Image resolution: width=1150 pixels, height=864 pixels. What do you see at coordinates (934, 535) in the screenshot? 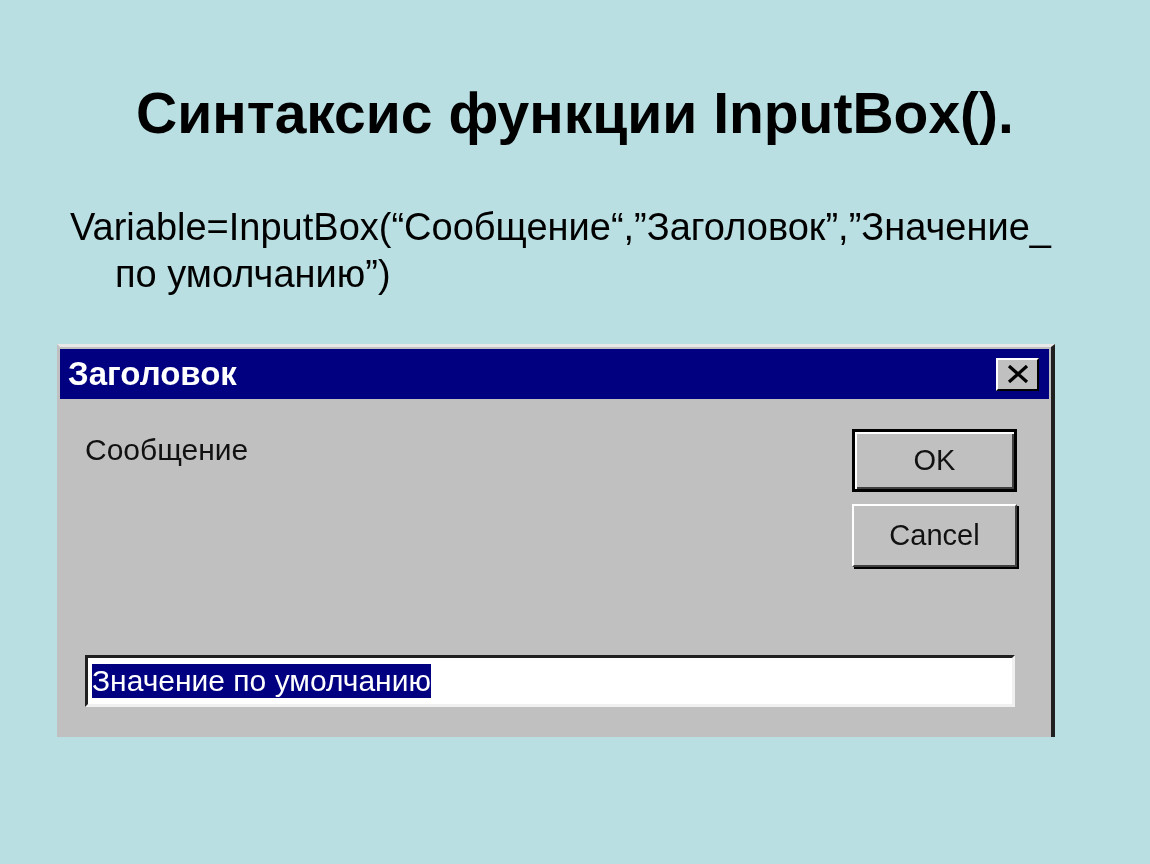
I see `cancel-button: Cancel` at bounding box center [934, 535].